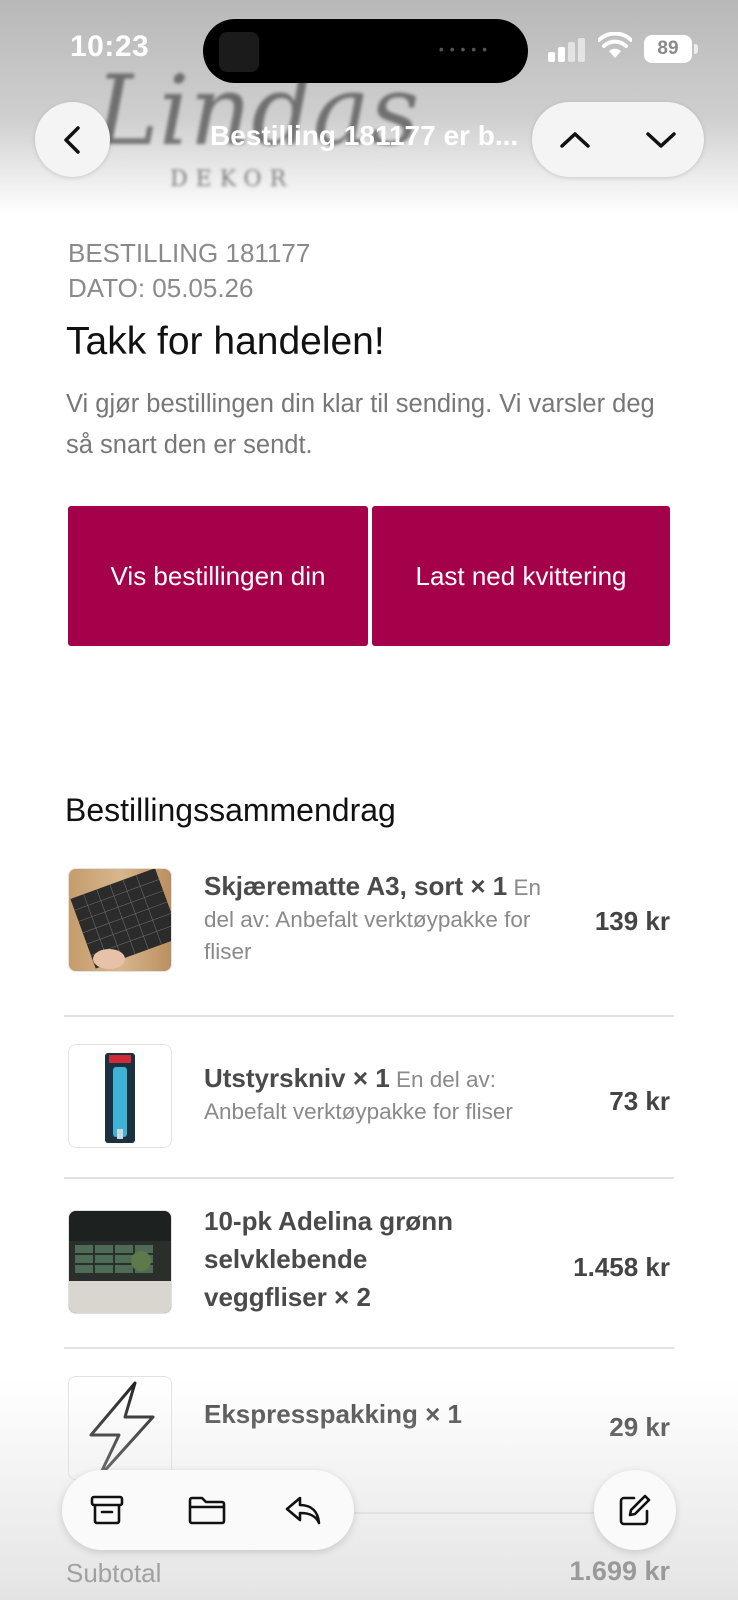 This screenshot has width=738, height=1600. Describe the element at coordinates (297, 1078) in the screenshot. I see `item-name: Utstyrskniv × 1` at that location.